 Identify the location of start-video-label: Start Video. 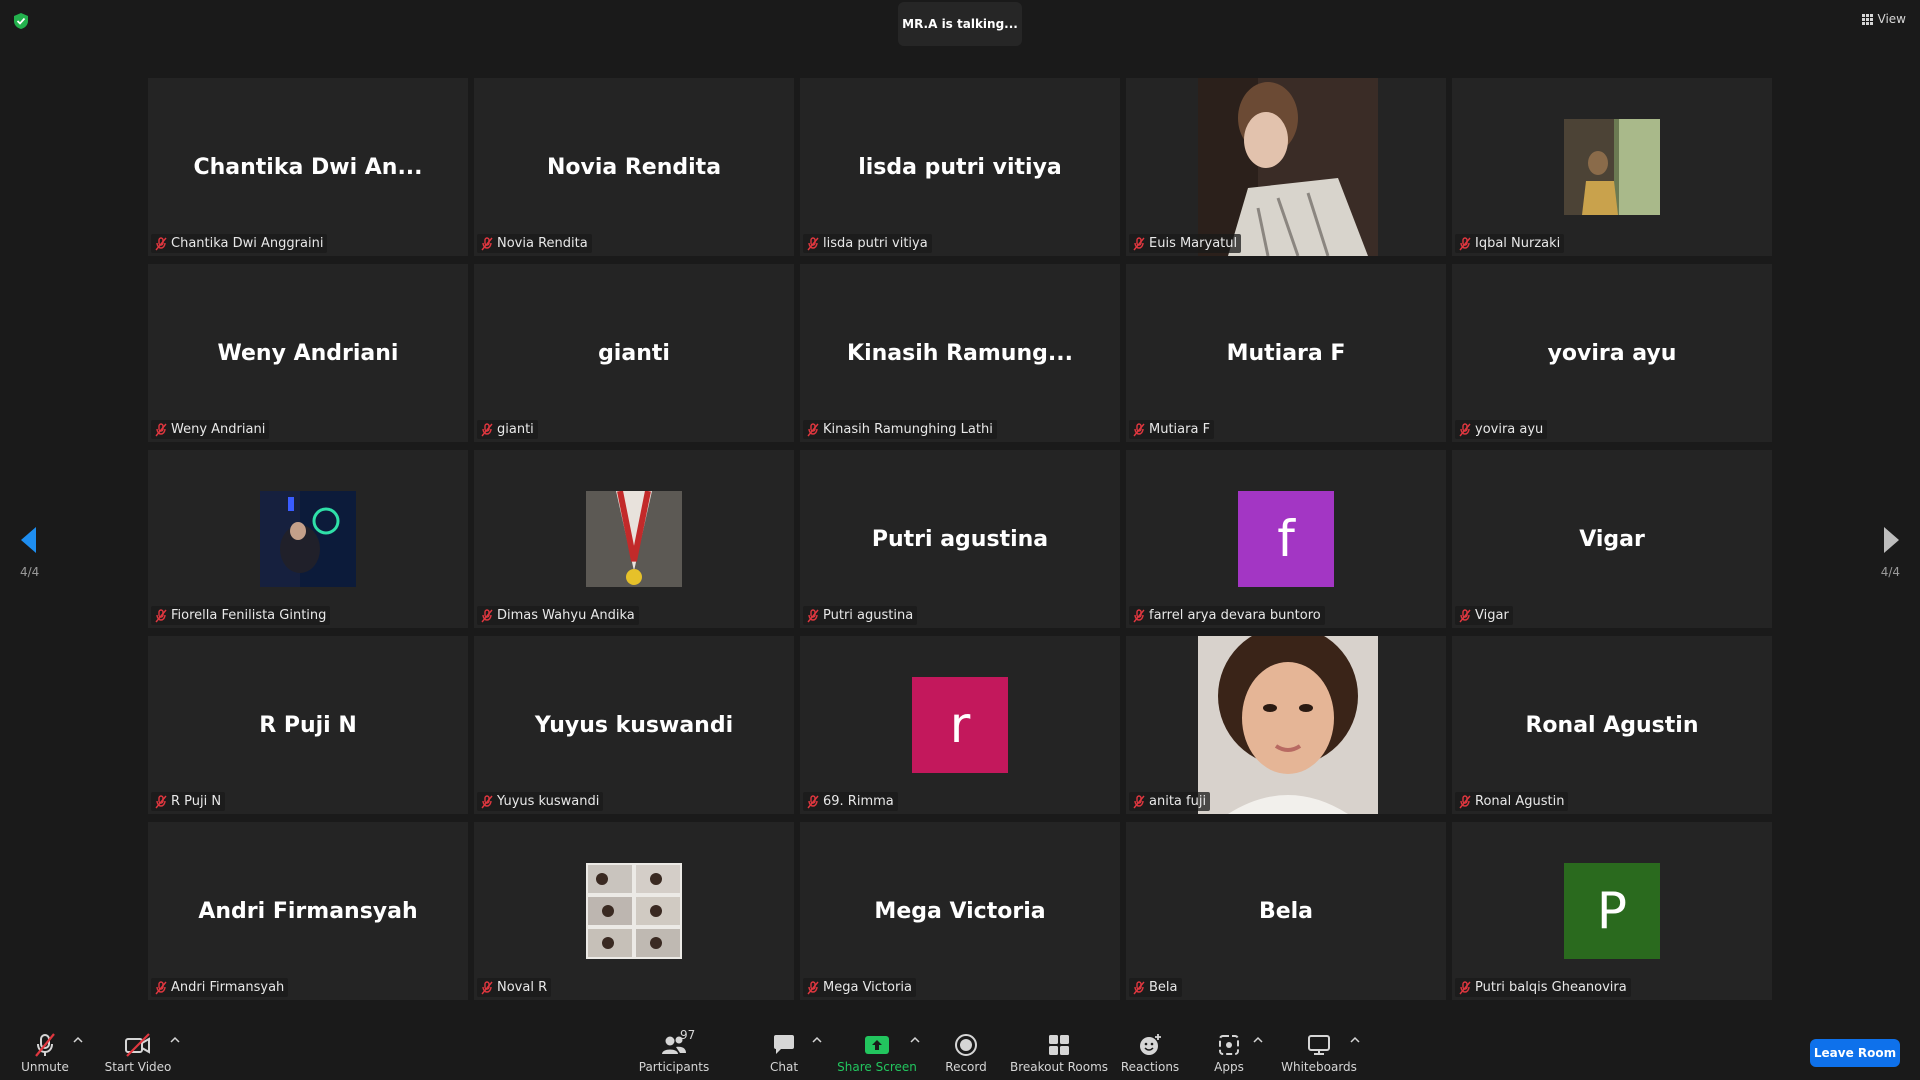
(138, 1067).